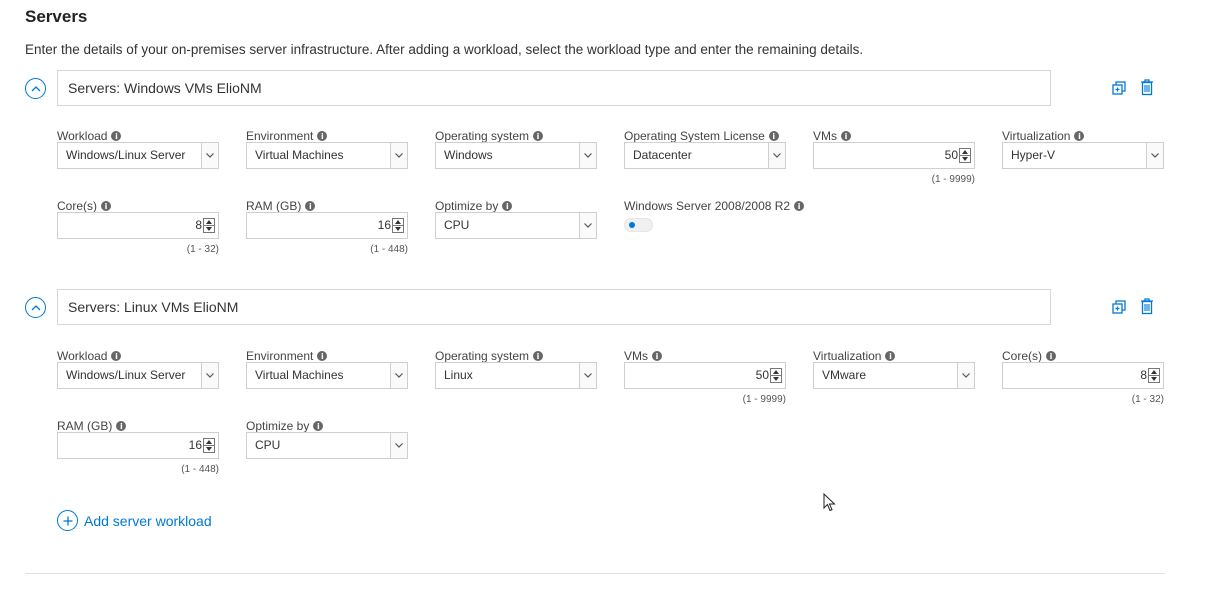 This screenshot has height=608, width=1205. Describe the element at coordinates (638, 225) in the screenshot. I see `ws2008-toggle` at that location.